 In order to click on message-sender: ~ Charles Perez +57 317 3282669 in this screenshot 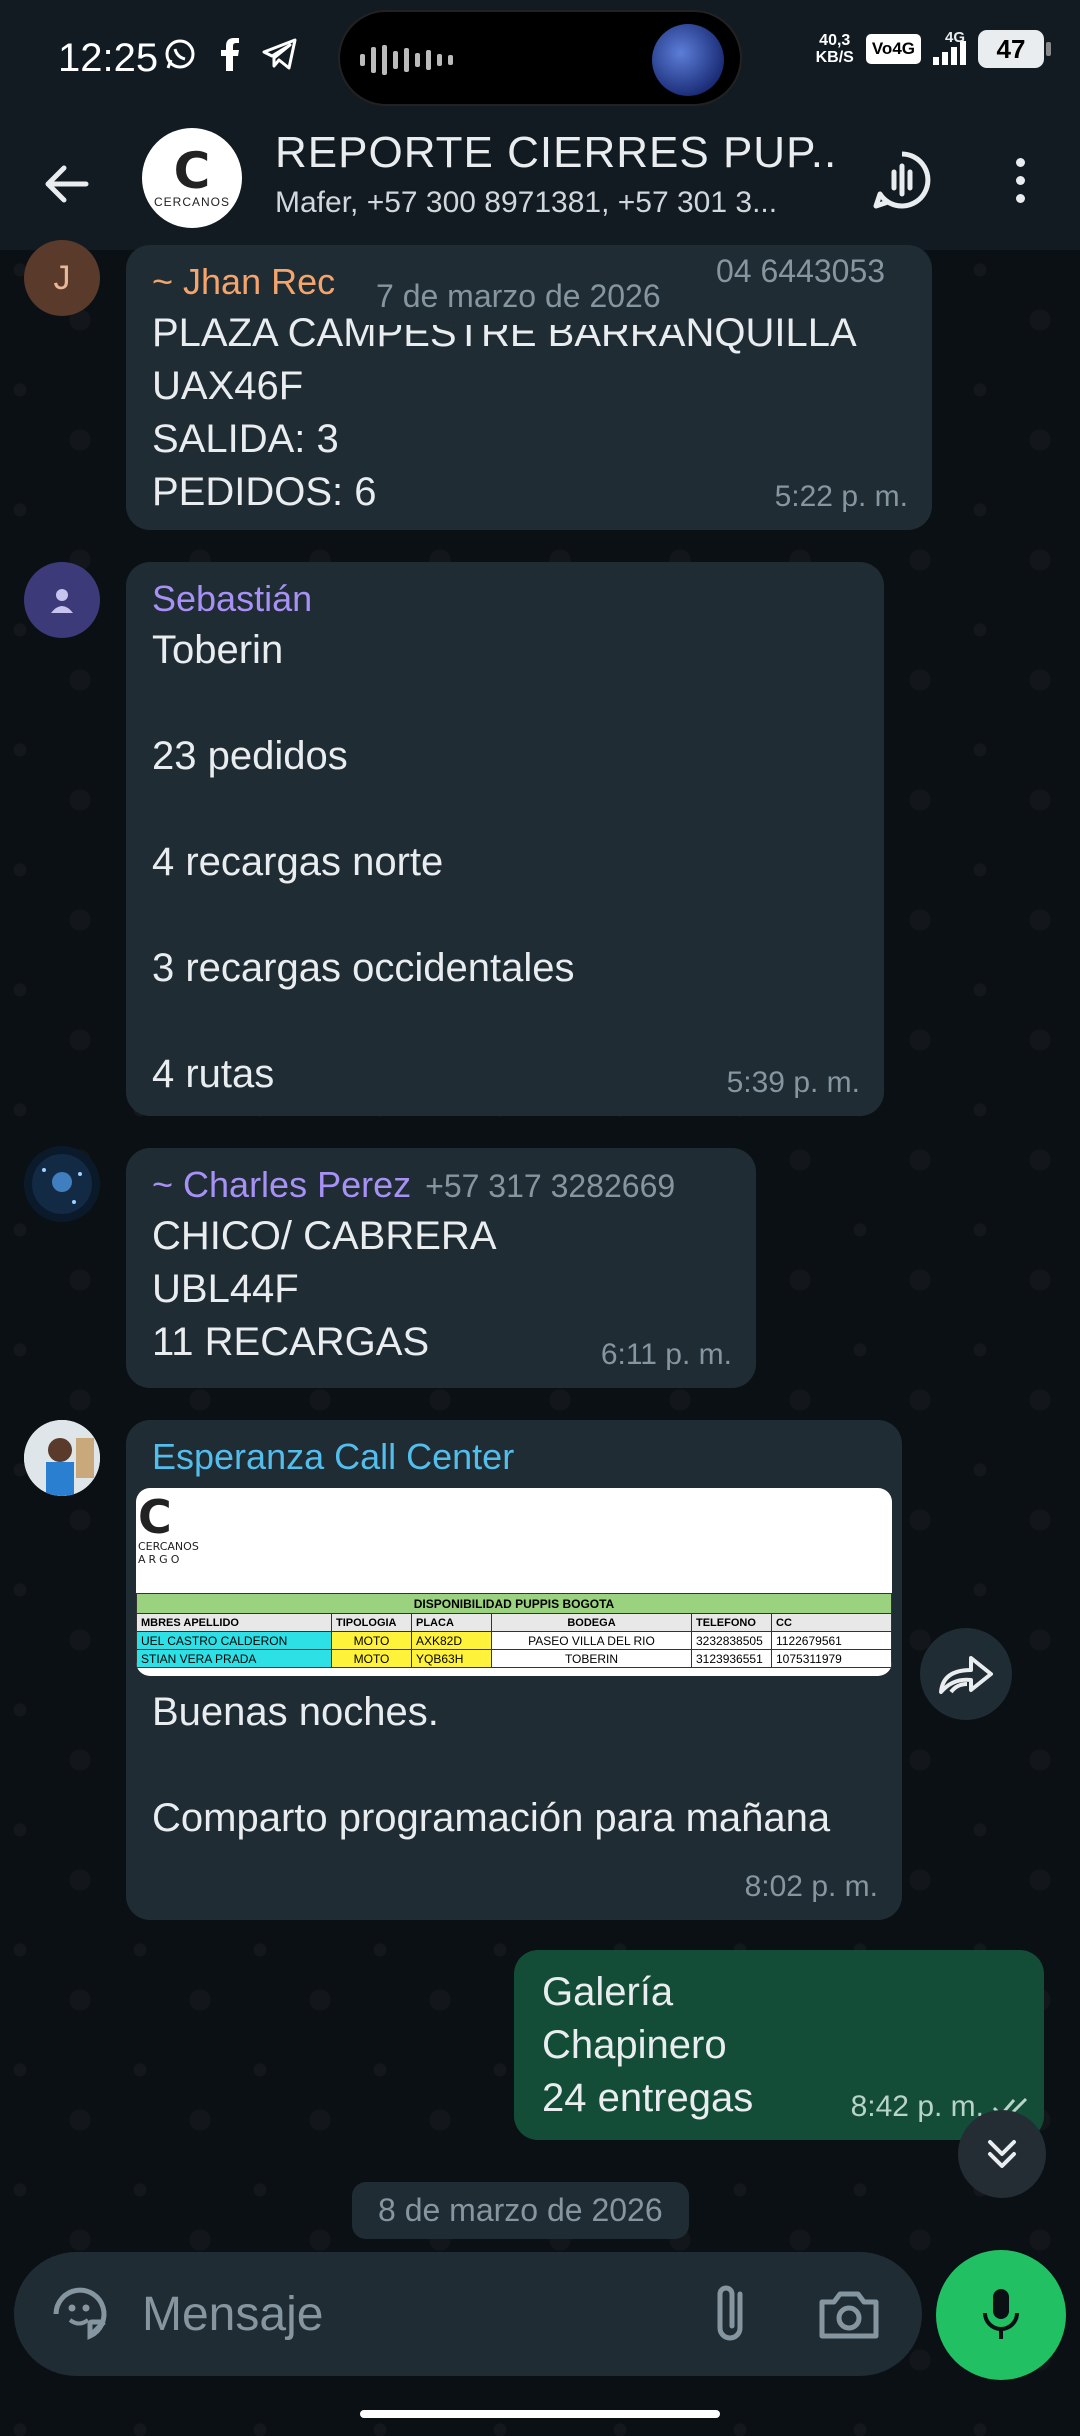, I will do `click(441, 1185)`.